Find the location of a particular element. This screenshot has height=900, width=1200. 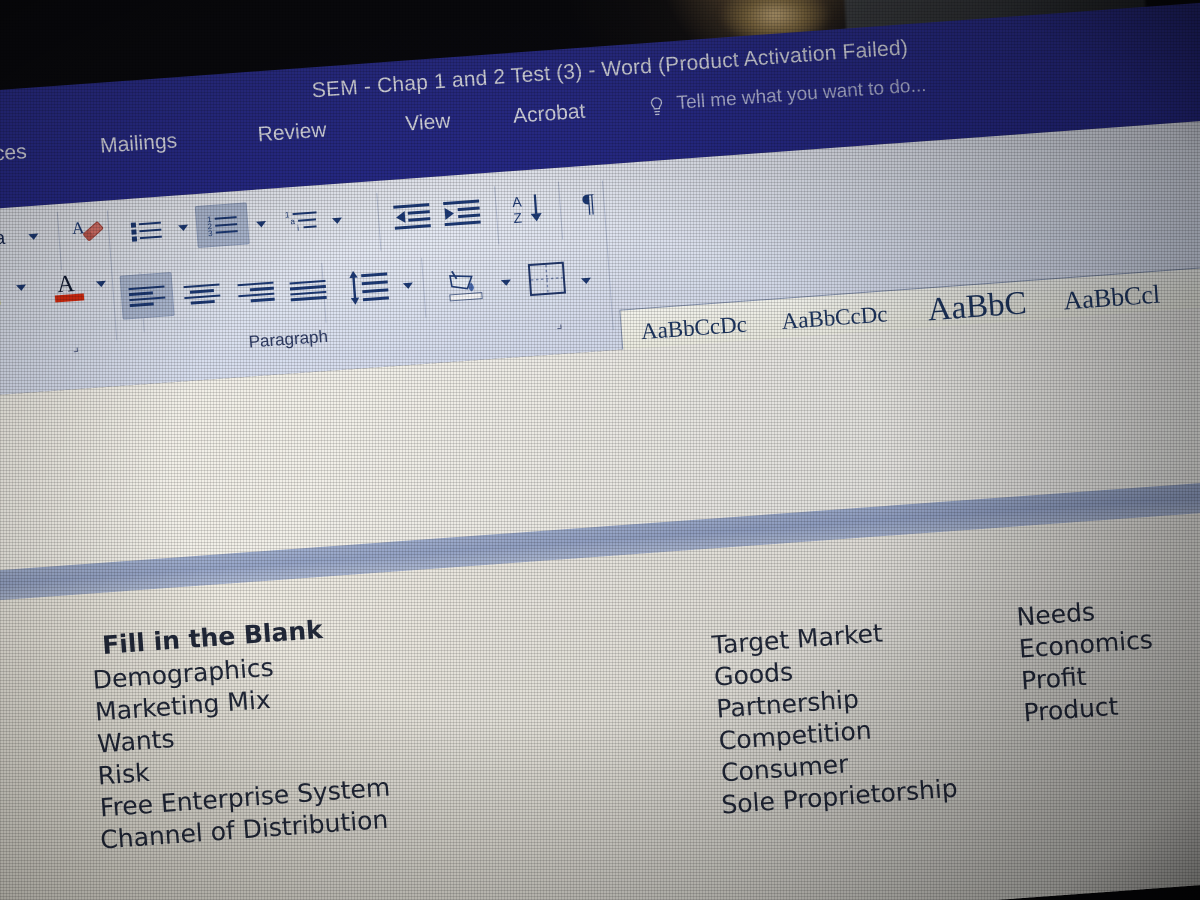

align-left-icon is located at coordinates (147, 295).